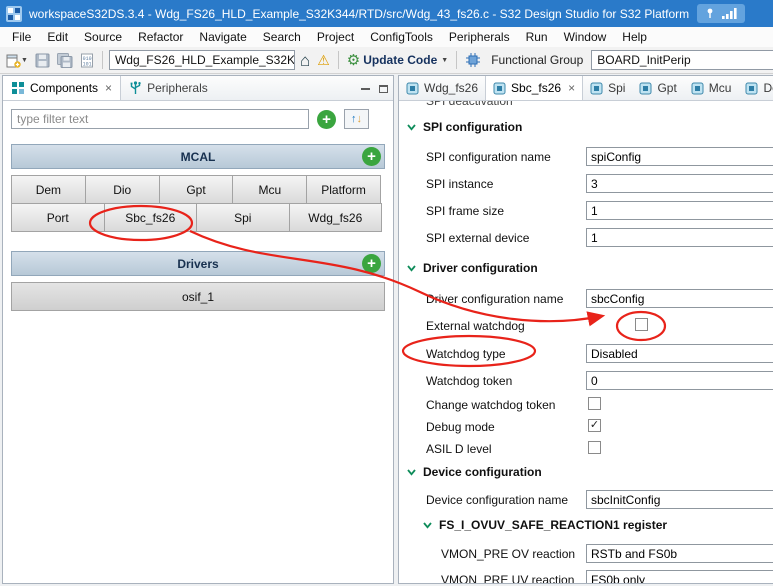 This screenshot has height=586, width=773. What do you see at coordinates (122, 189) in the screenshot?
I see `component-dio: Dio` at bounding box center [122, 189].